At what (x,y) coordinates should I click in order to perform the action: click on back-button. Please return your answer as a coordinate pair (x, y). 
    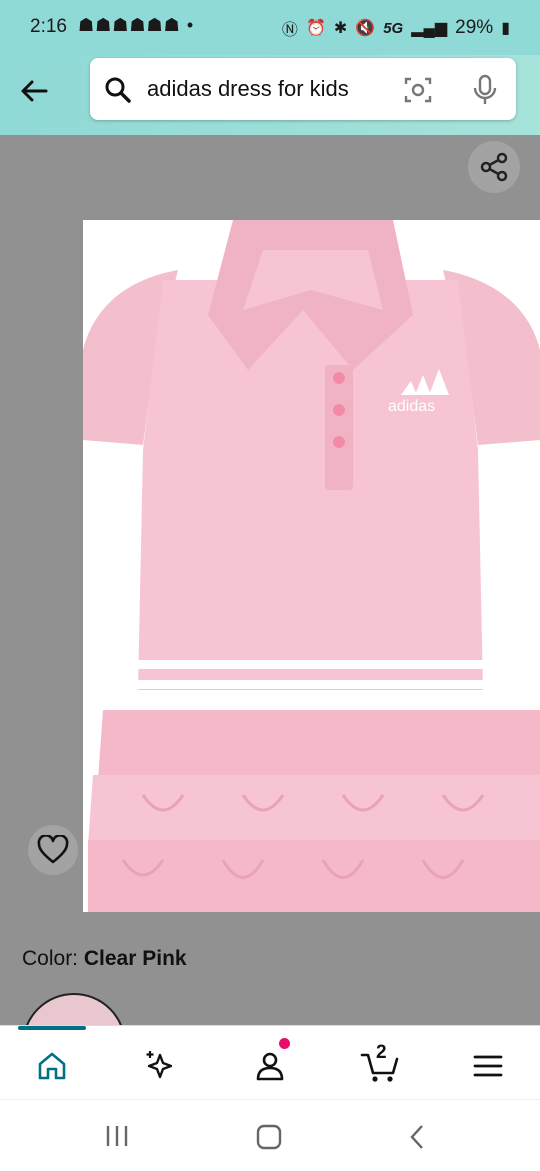
    Looking at the image, I should click on (34, 91).